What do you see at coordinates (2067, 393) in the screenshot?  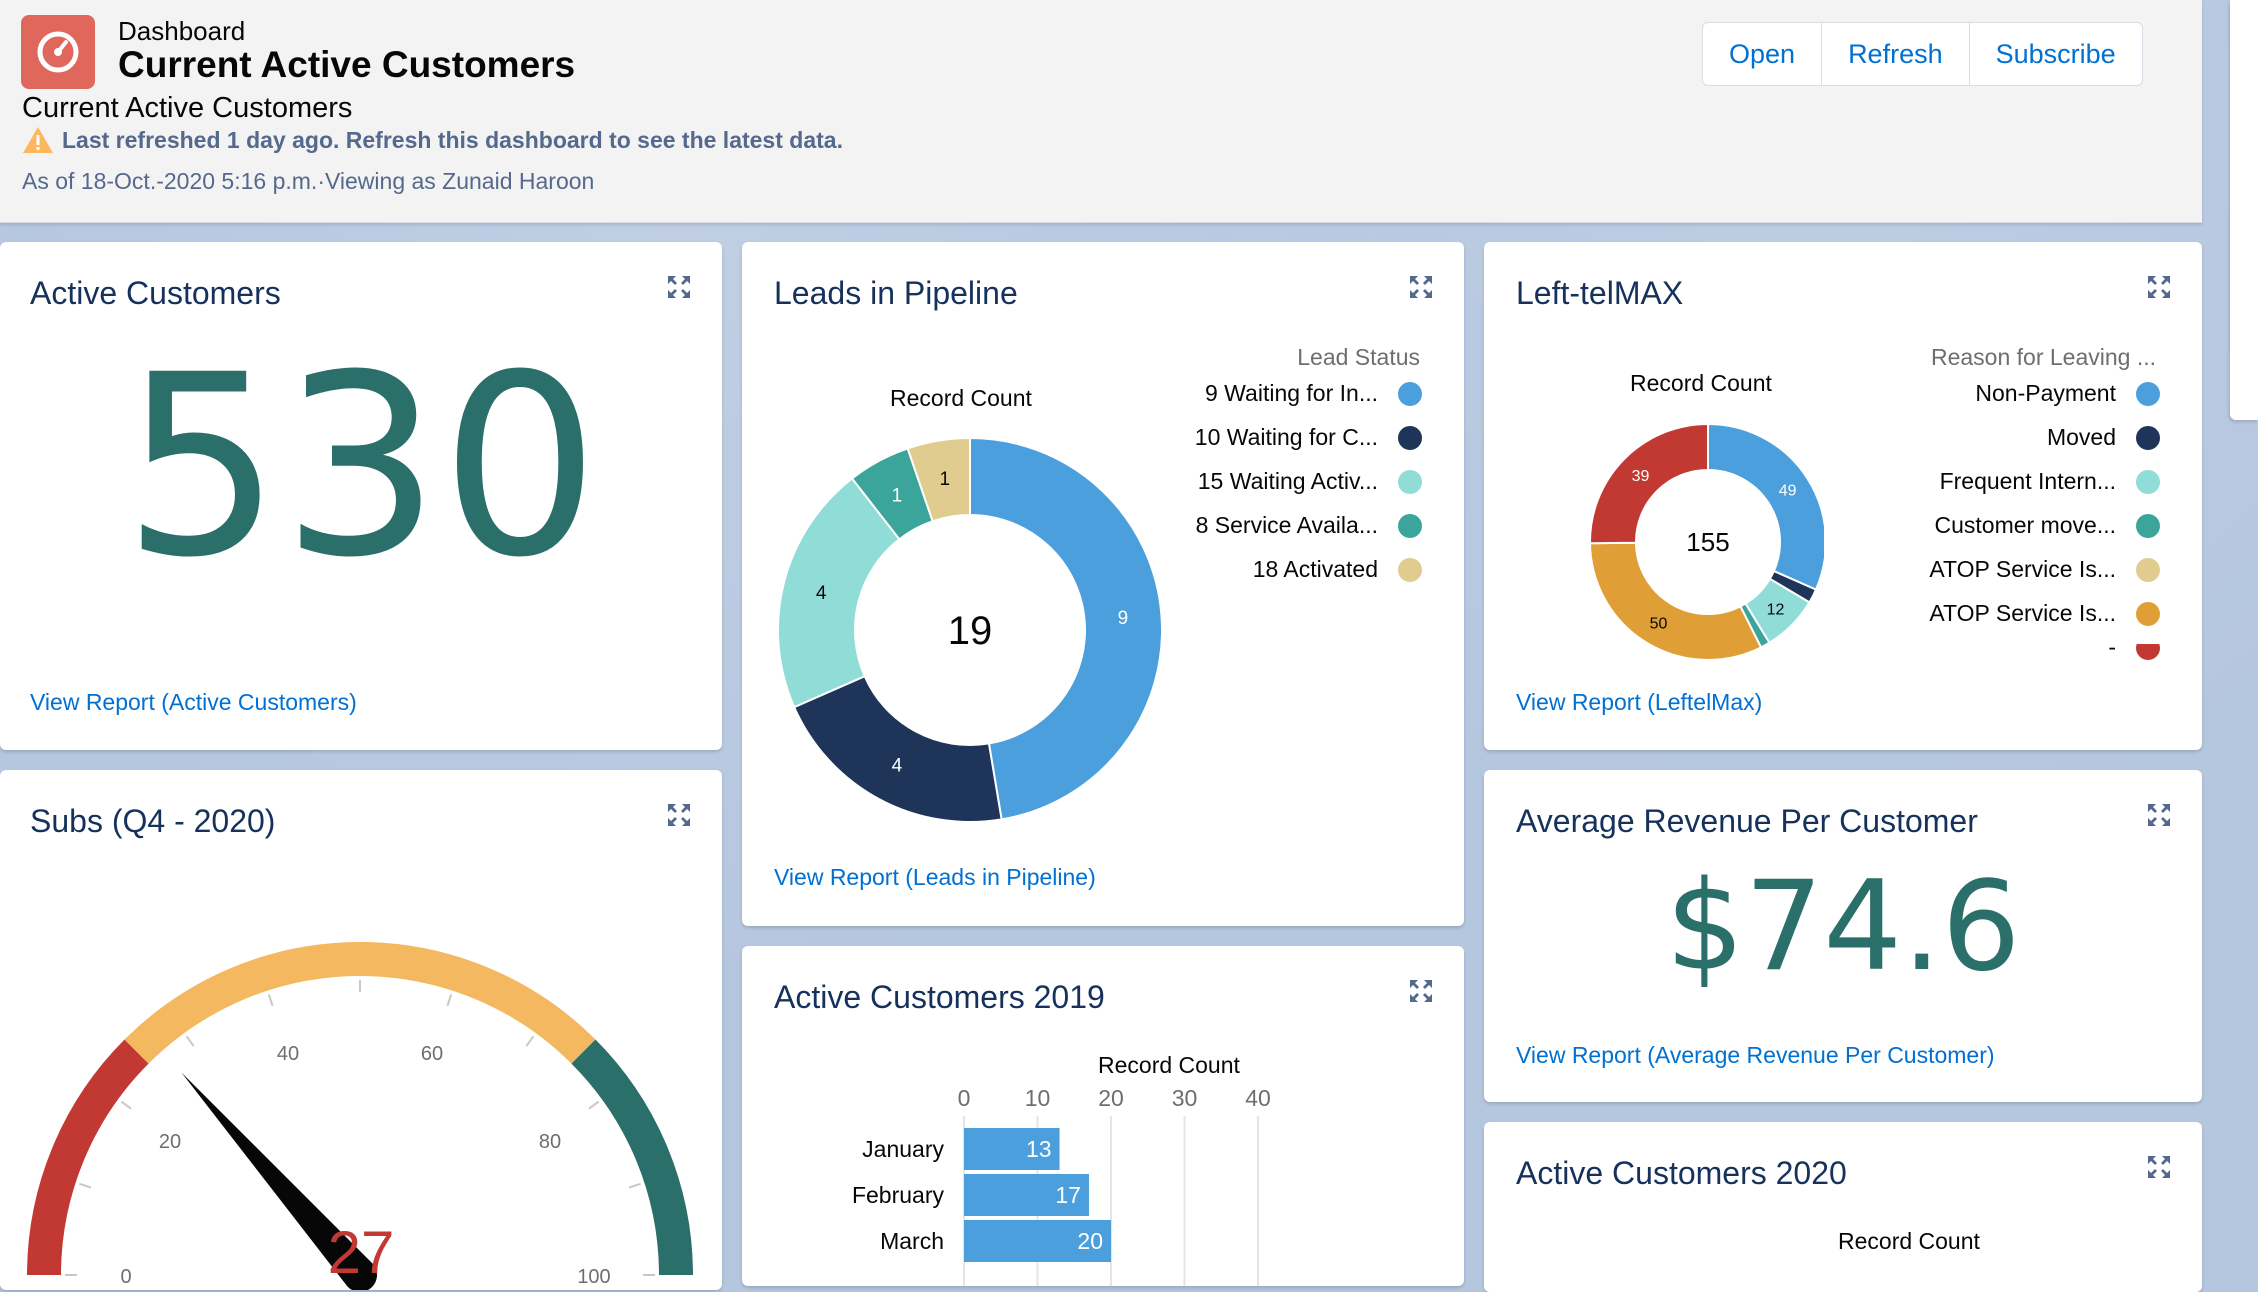 I see `legend-item: Non-Payment` at bounding box center [2067, 393].